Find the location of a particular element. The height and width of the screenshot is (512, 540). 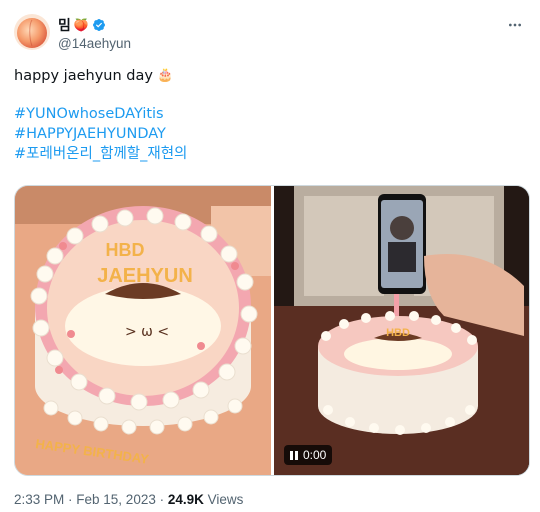

author-display-name: 밈 is located at coordinates (64, 25).